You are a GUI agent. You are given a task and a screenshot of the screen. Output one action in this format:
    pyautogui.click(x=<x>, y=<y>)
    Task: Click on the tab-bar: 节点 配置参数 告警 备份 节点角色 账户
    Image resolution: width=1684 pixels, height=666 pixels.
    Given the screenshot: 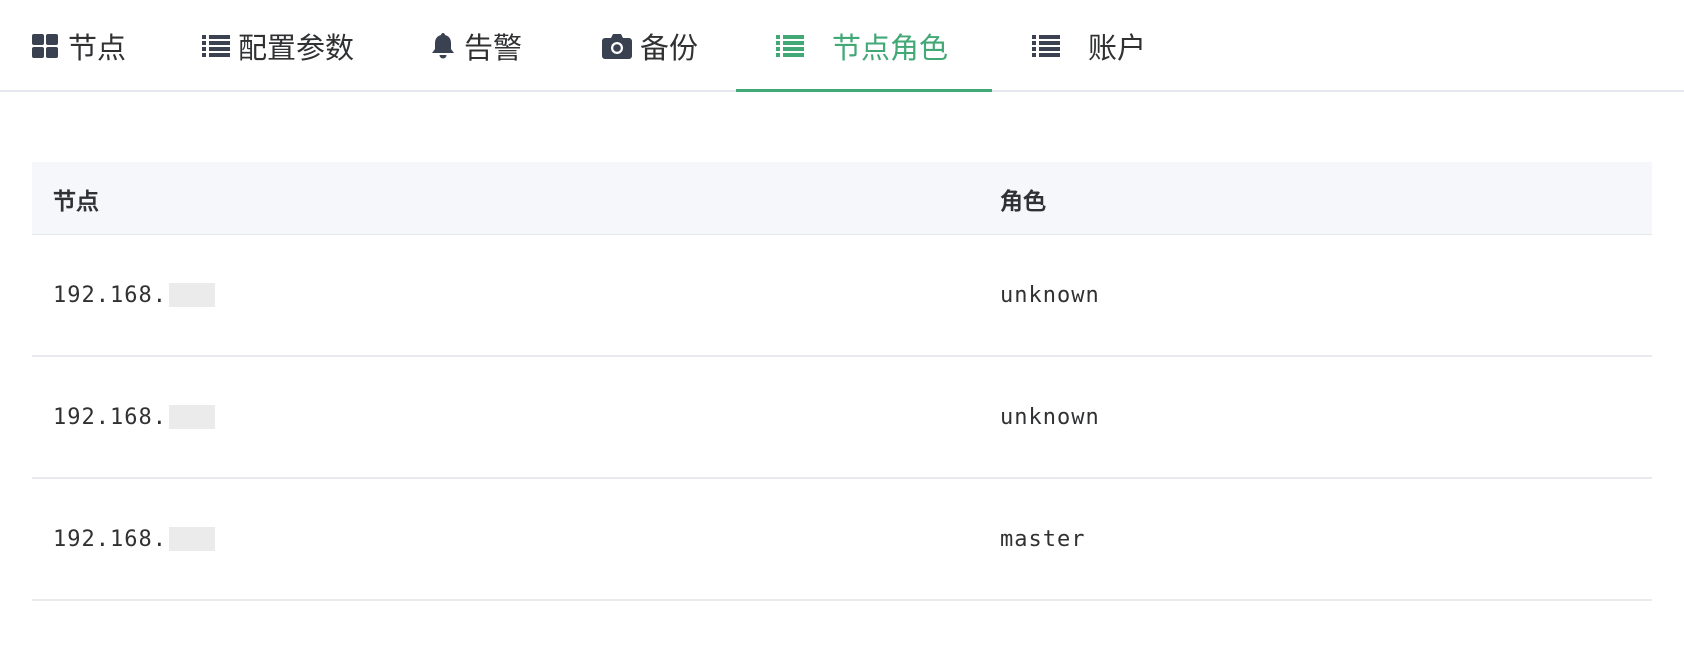 What is the action you would take?
    pyautogui.click(x=842, y=46)
    